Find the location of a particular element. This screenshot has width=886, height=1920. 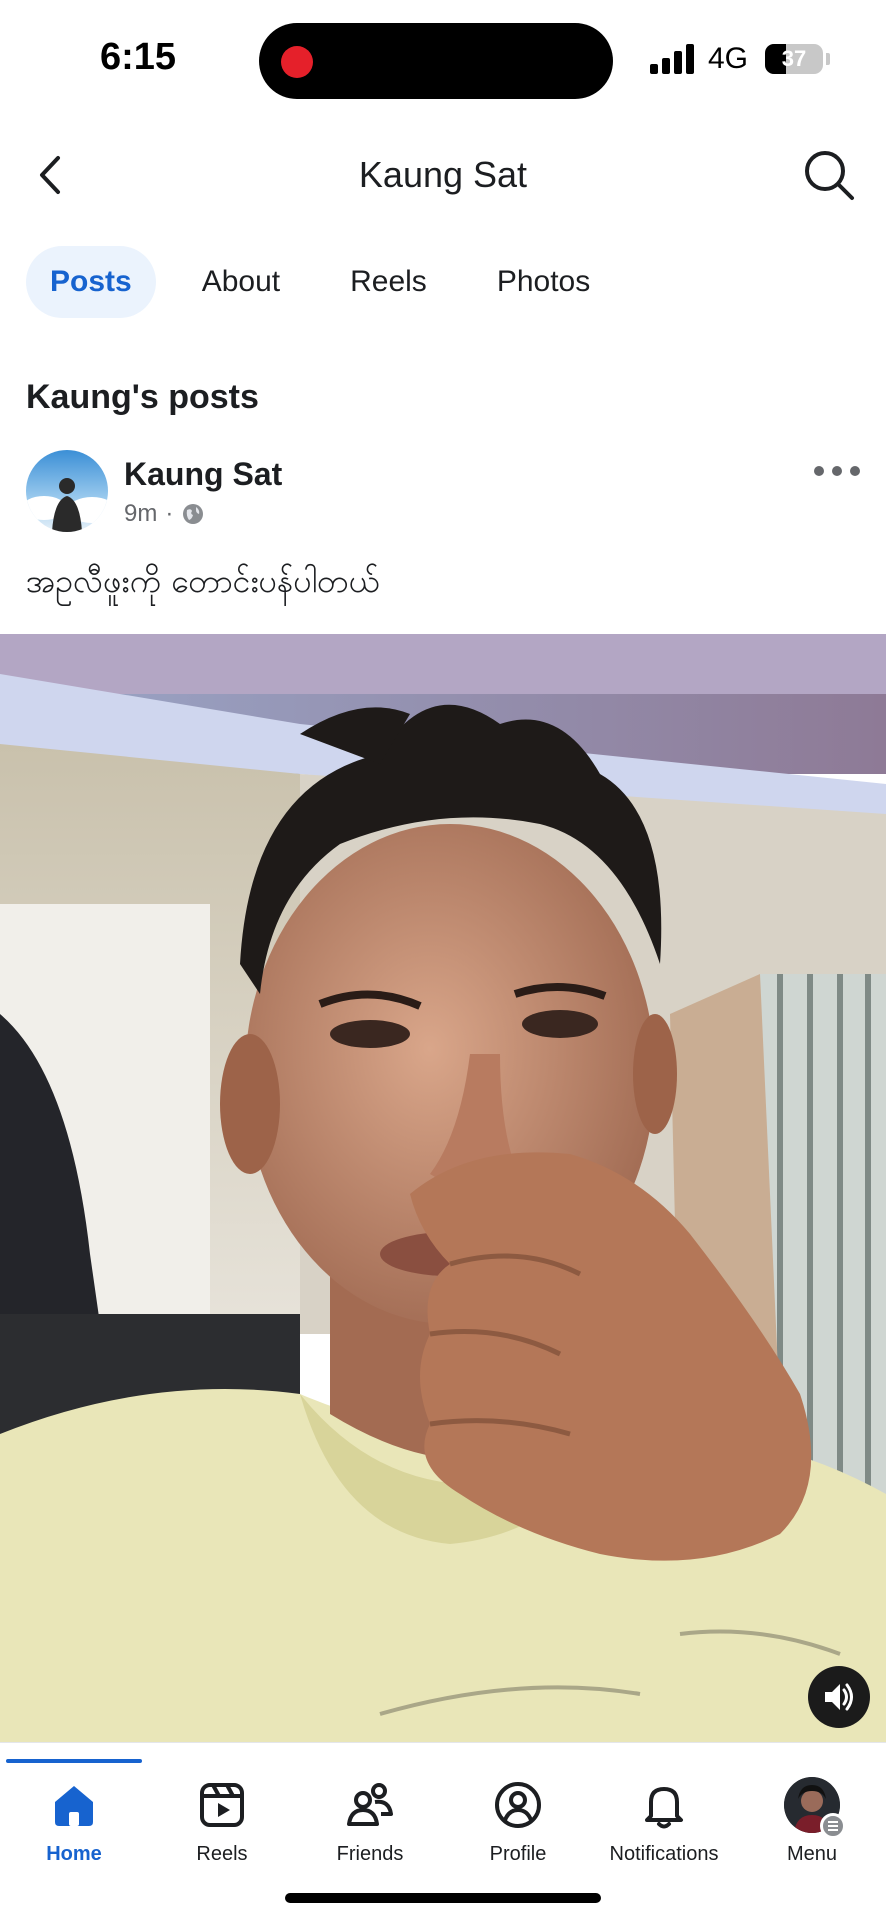

nav-label: Home is located at coordinates (74, 1854).